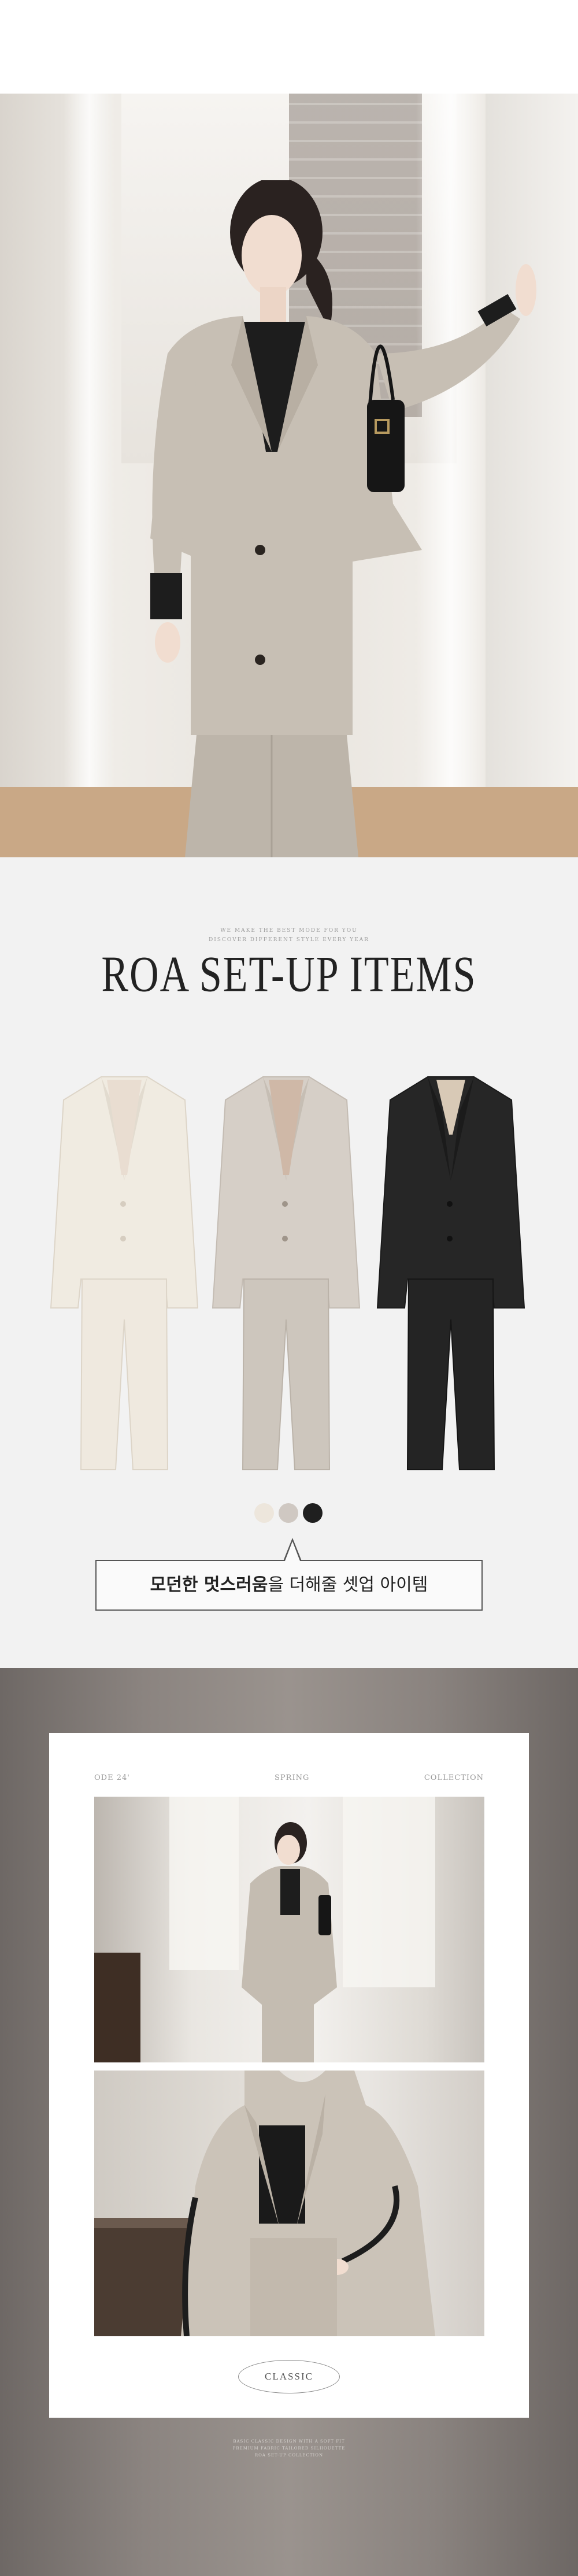  I want to click on callout-box: 모던한 멋스러움을 더해줄 셋업 아이템, so click(289, 1585).